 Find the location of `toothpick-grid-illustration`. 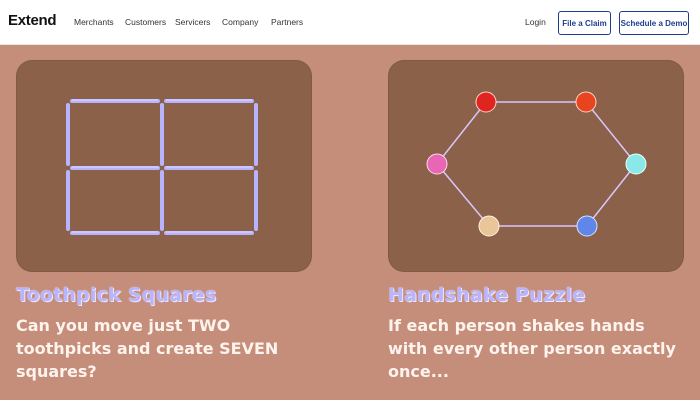

toothpick-grid-illustration is located at coordinates (162, 167).